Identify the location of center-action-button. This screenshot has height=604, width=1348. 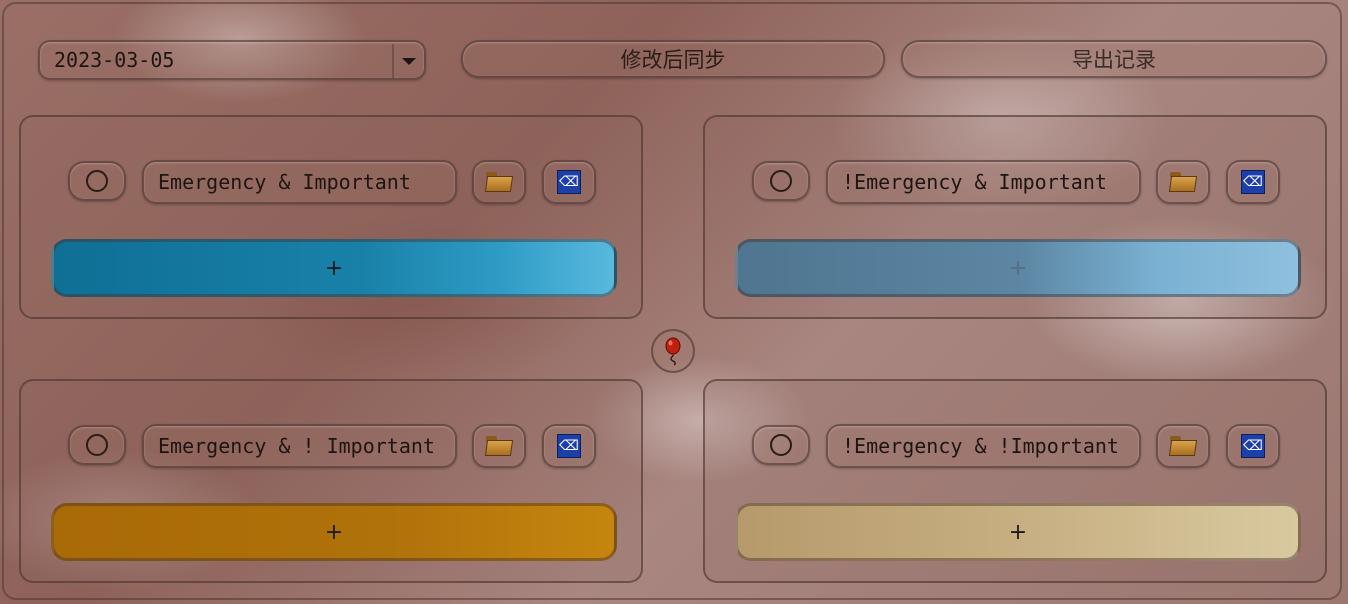
(673, 351).